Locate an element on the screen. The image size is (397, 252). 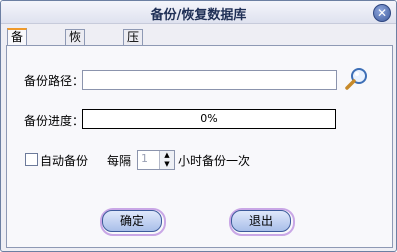
auto-backup-checkbox is located at coordinates (31, 159).